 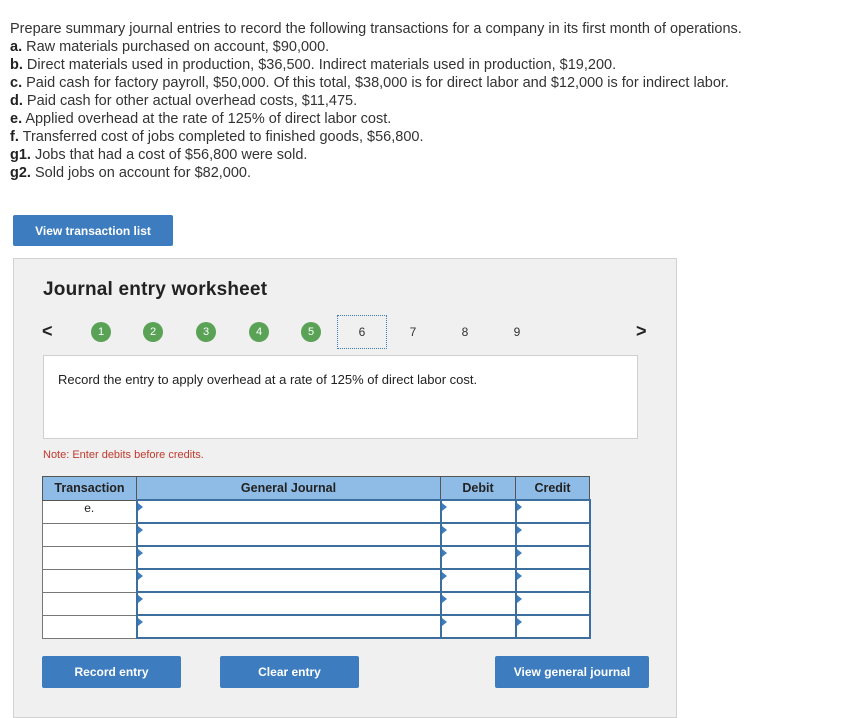 What do you see at coordinates (206, 332) in the screenshot?
I see `step-3: 3` at bounding box center [206, 332].